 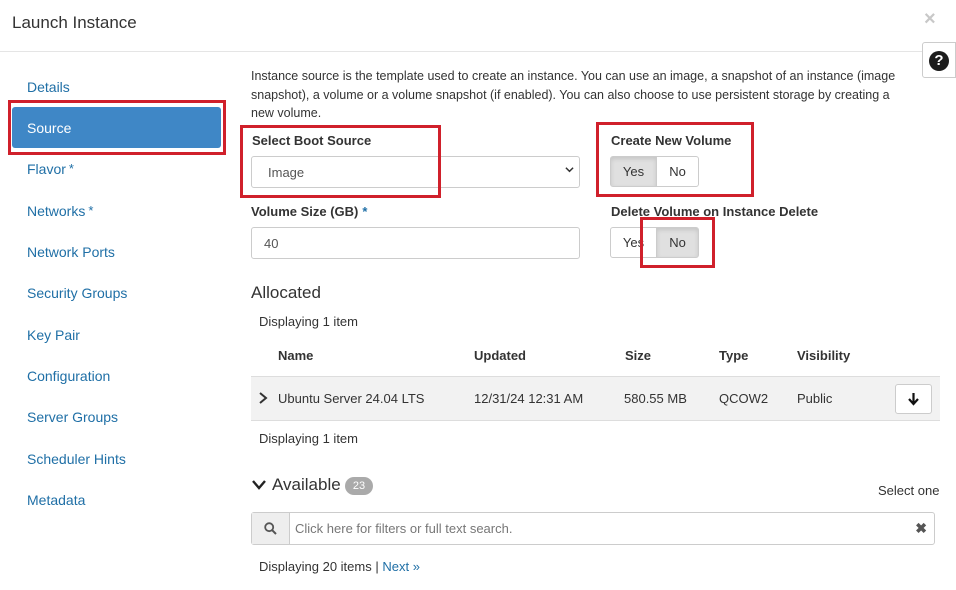 What do you see at coordinates (117, 127) in the screenshot?
I see `highlight-box-source` at bounding box center [117, 127].